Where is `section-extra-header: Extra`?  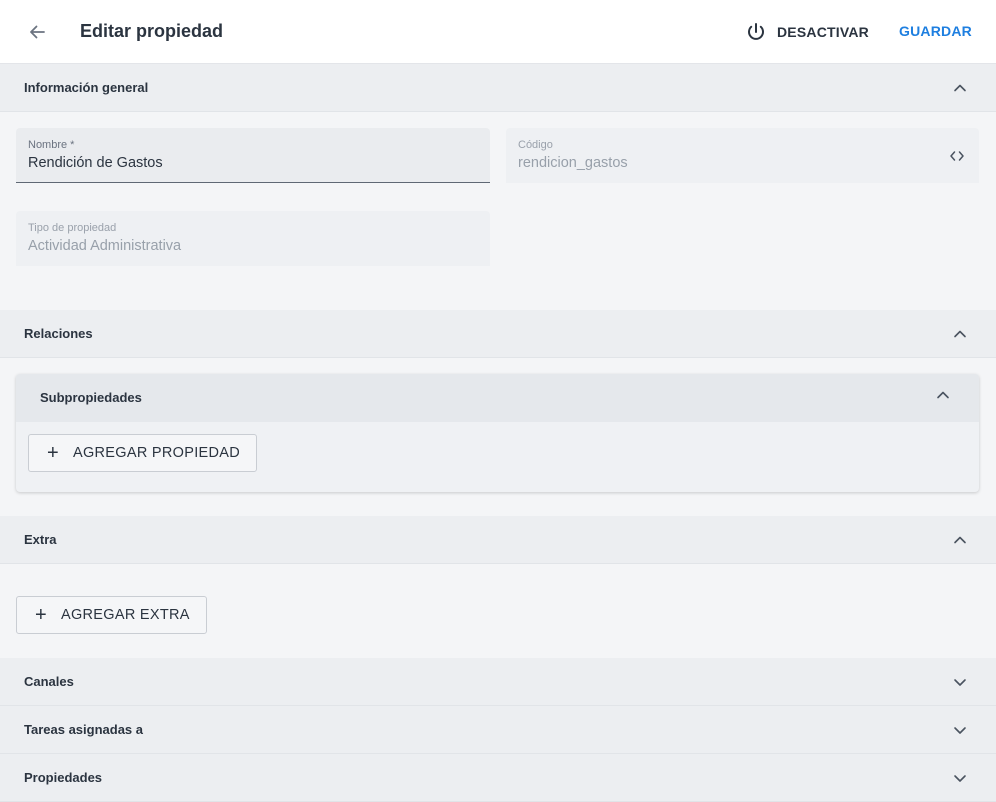
section-extra-header: Extra is located at coordinates (498, 540).